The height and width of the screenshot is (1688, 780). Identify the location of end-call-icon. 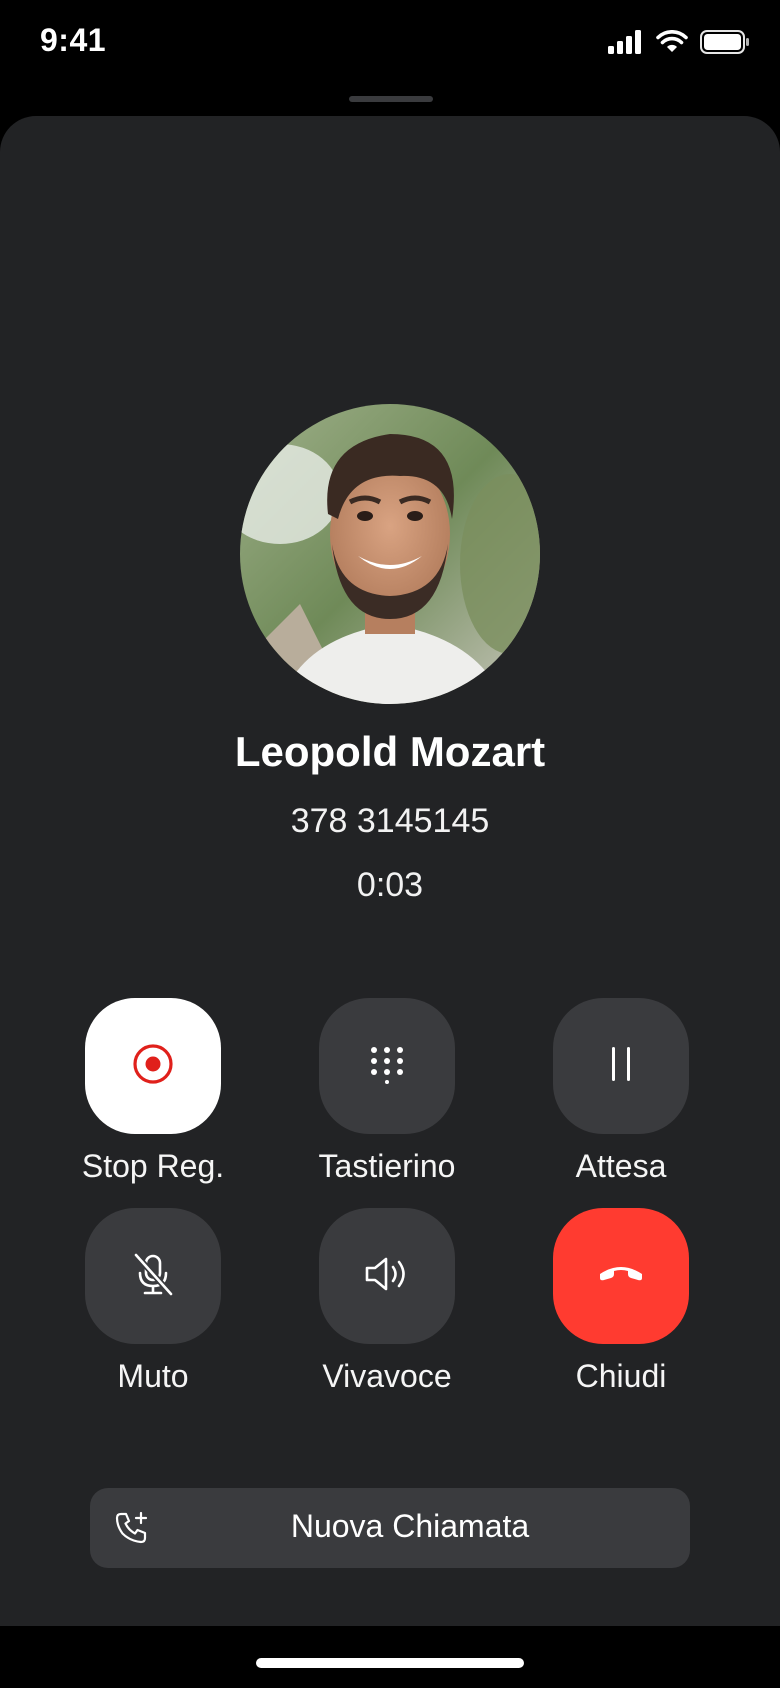
(621, 1276).